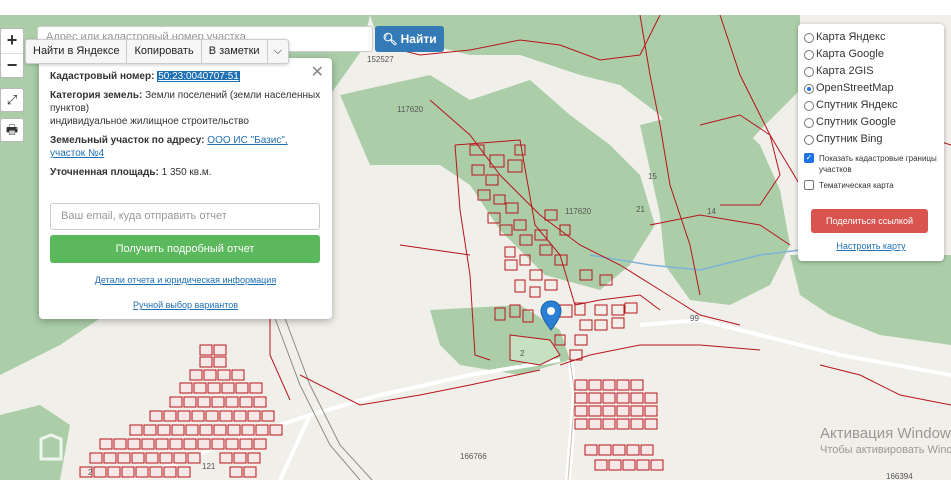 The width and height of the screenshot is (951, 480). Describe the element at coordinates (380, 59) in the screenshot. I see `map-label: 152527` at that location.